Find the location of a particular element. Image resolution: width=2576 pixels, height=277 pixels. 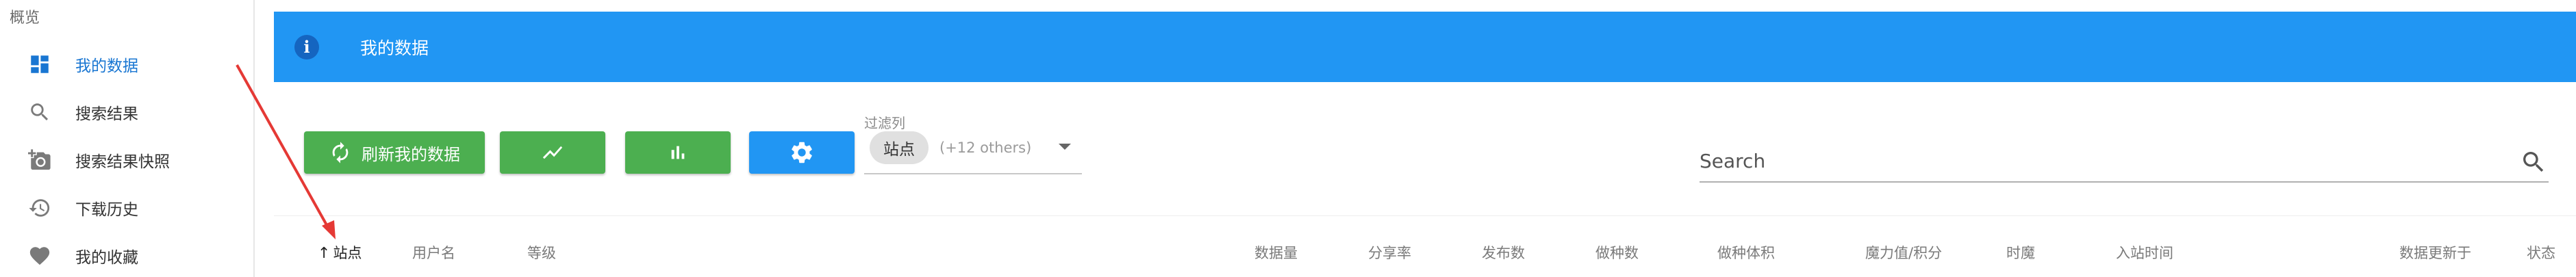

column-header-site: ↑ 站点 is located at coordinates (340, 252).